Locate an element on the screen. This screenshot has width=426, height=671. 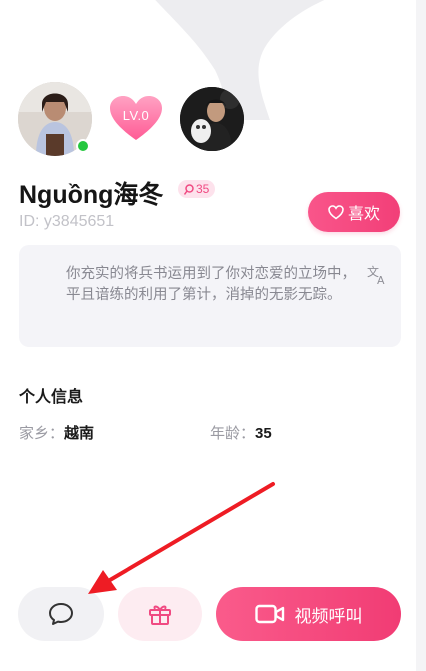
chat-bubble-icon is located at coordinates (61, 614).